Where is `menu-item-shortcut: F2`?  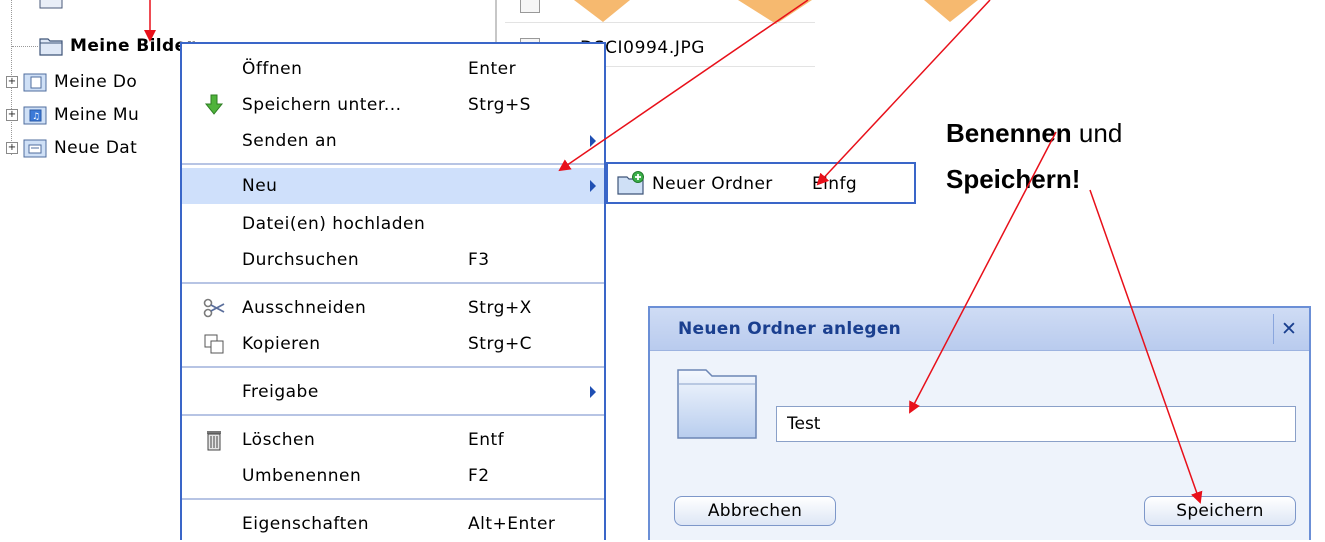
menu-item-shortcut: F2 is located at coordinates (479, 476).